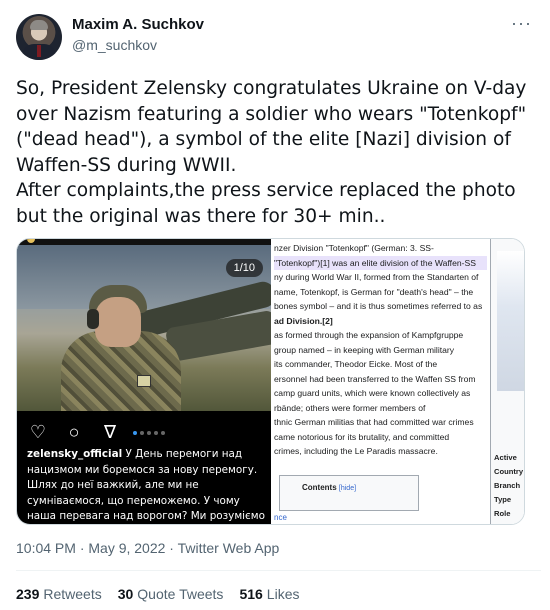 This screenshot has width=550, height=610. I want to click on share-icon: ∇, so click(110, 432).